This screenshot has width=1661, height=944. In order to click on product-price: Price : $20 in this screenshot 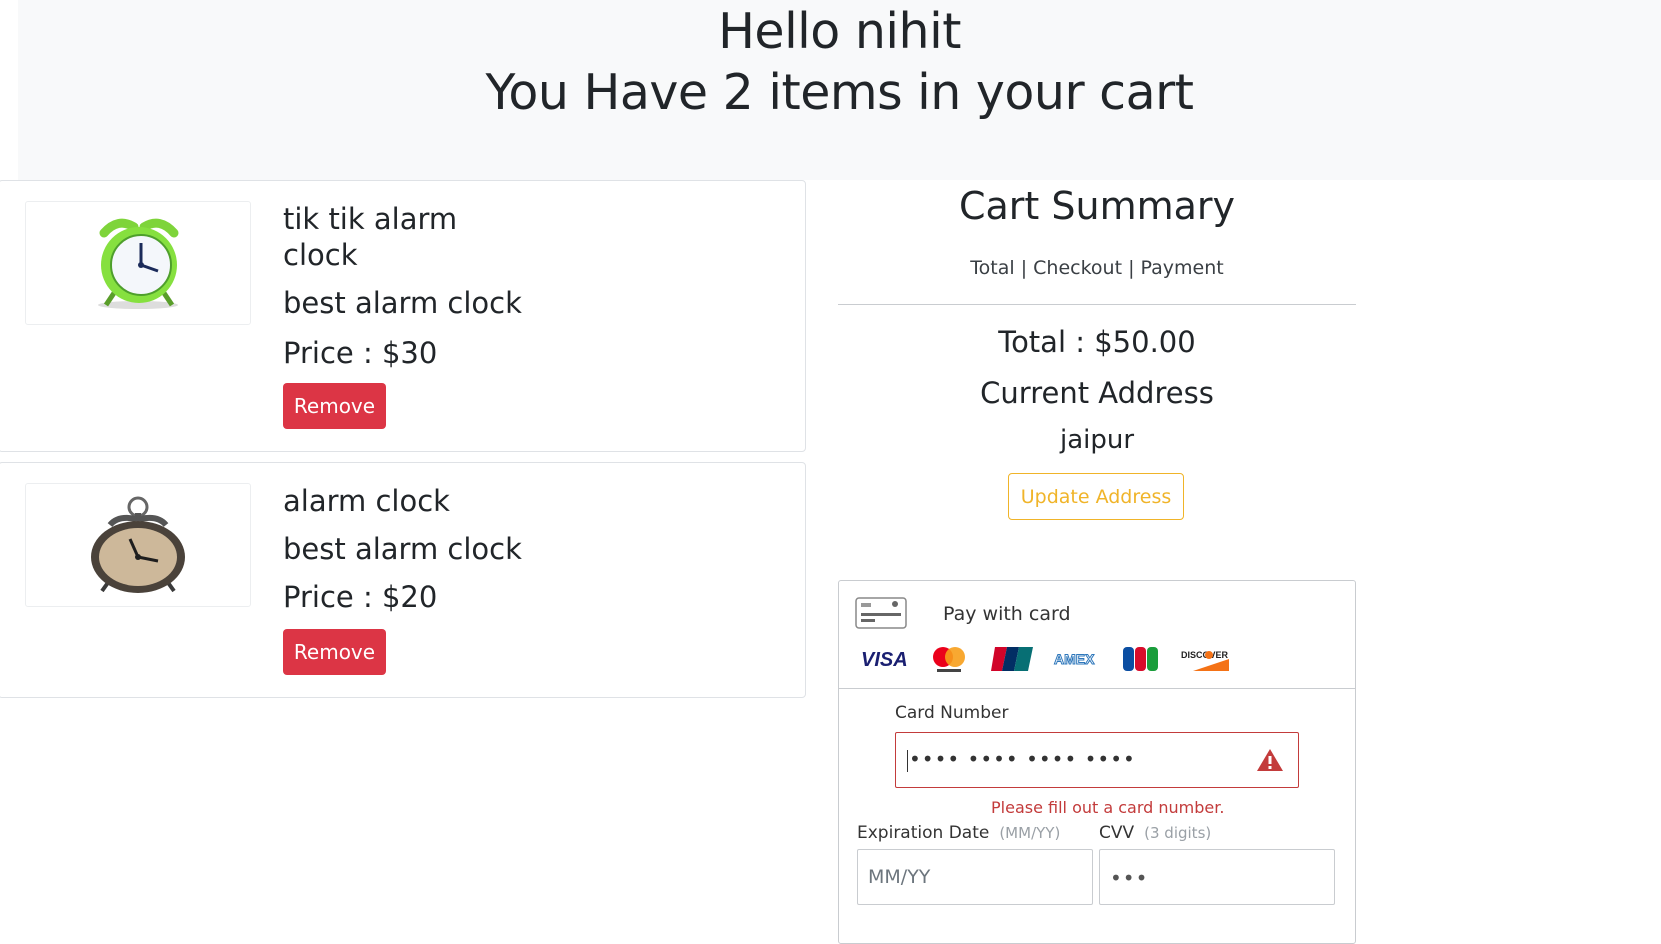, I will do `click(360, 597)`.